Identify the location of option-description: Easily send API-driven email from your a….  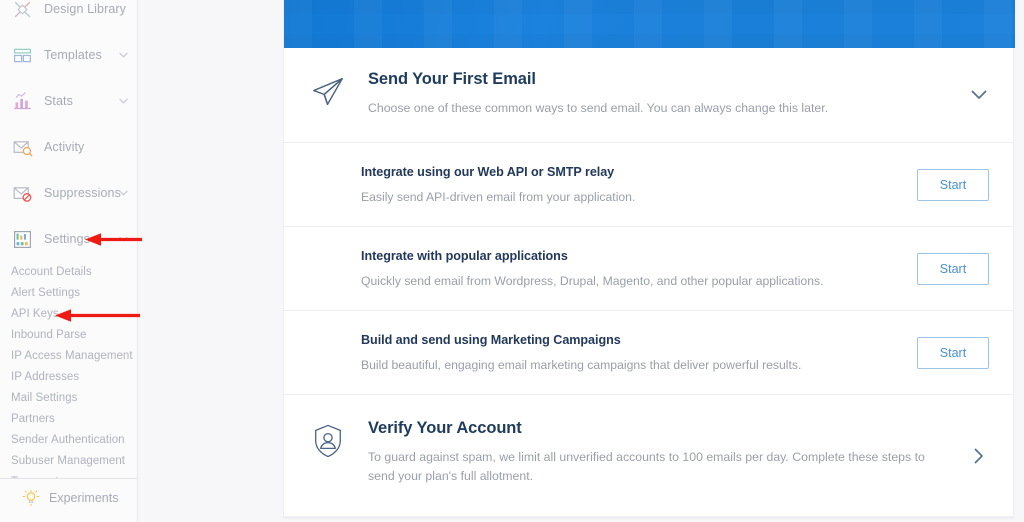
(498, 197).